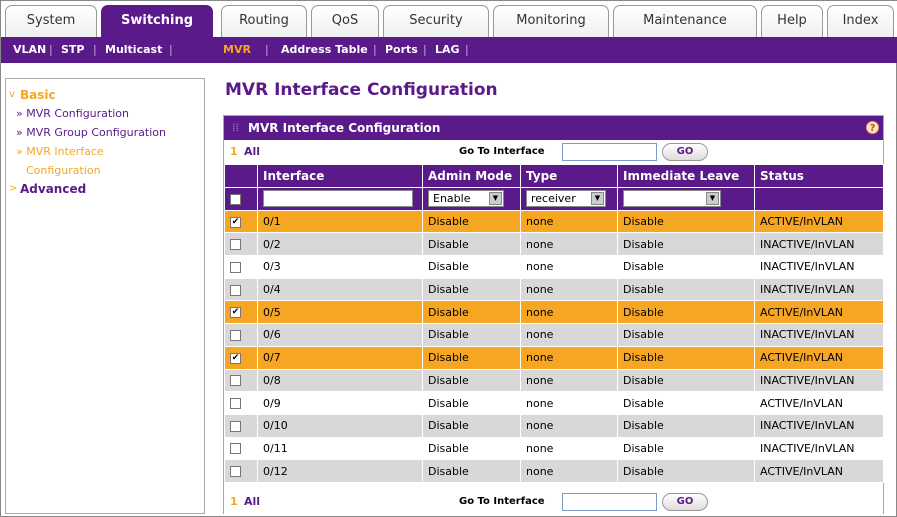 The height and width of the screenshot is (517, 897). I want to click on select-all-checkbox, so click(235, 199).